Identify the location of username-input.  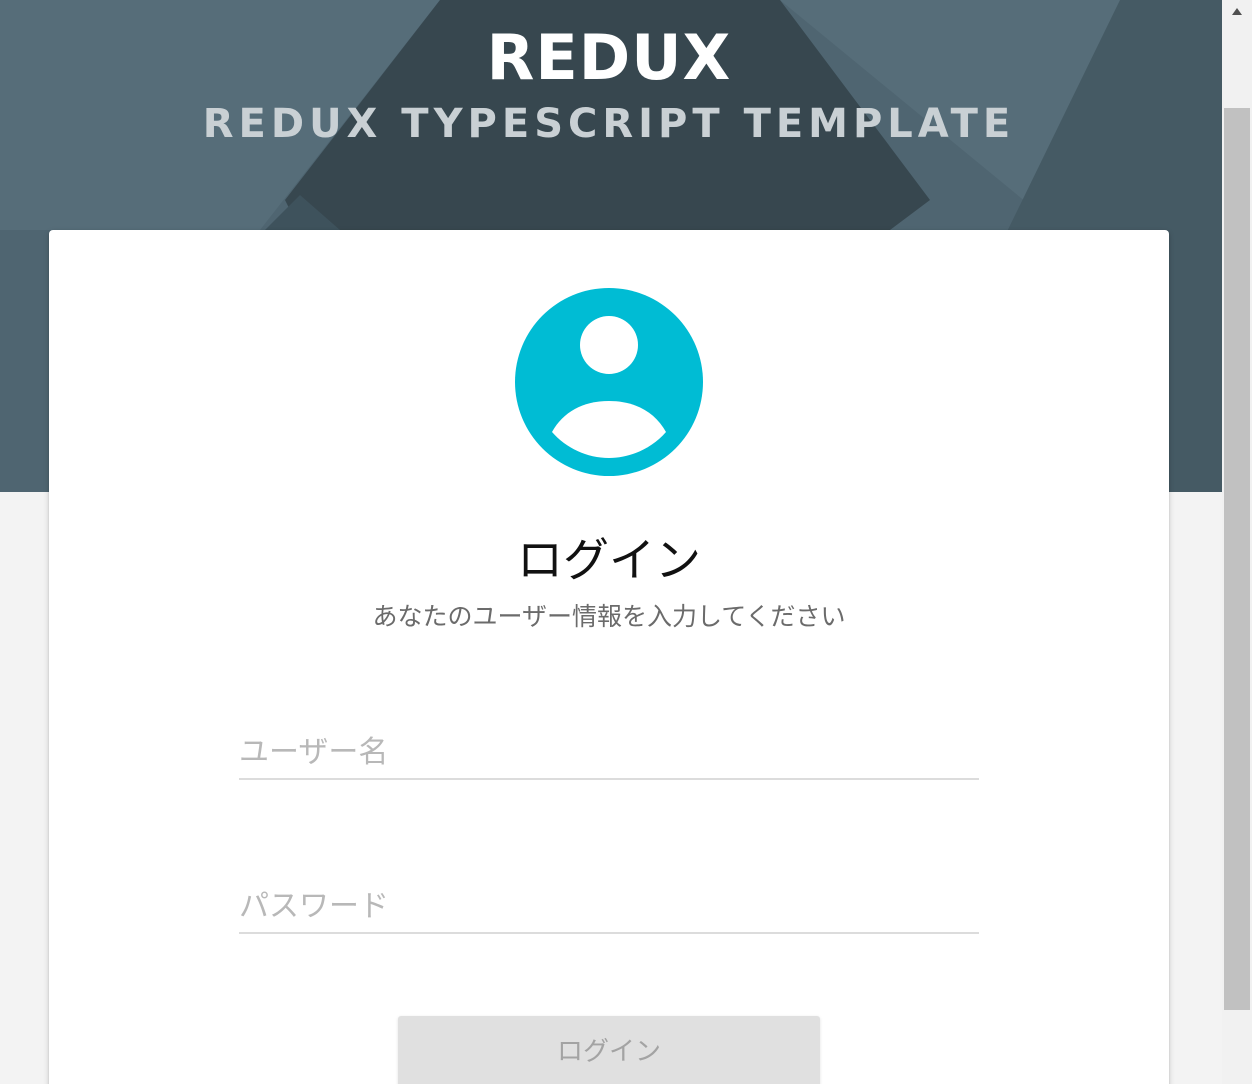
(609, 752).